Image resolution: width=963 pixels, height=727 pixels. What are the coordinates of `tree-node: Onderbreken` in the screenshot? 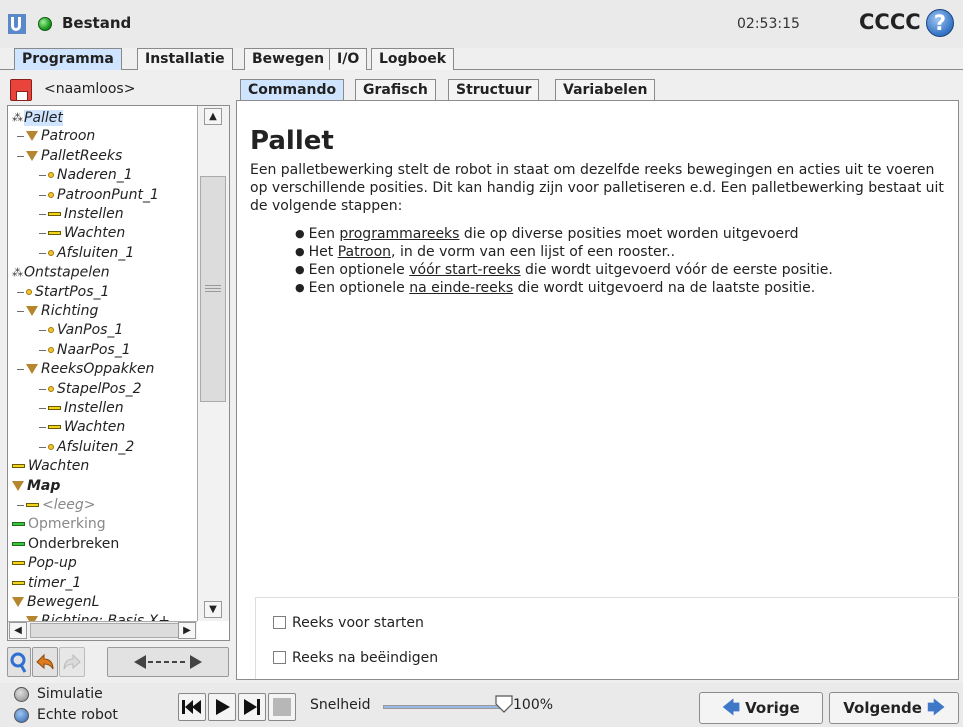 It's located at (65, 544).